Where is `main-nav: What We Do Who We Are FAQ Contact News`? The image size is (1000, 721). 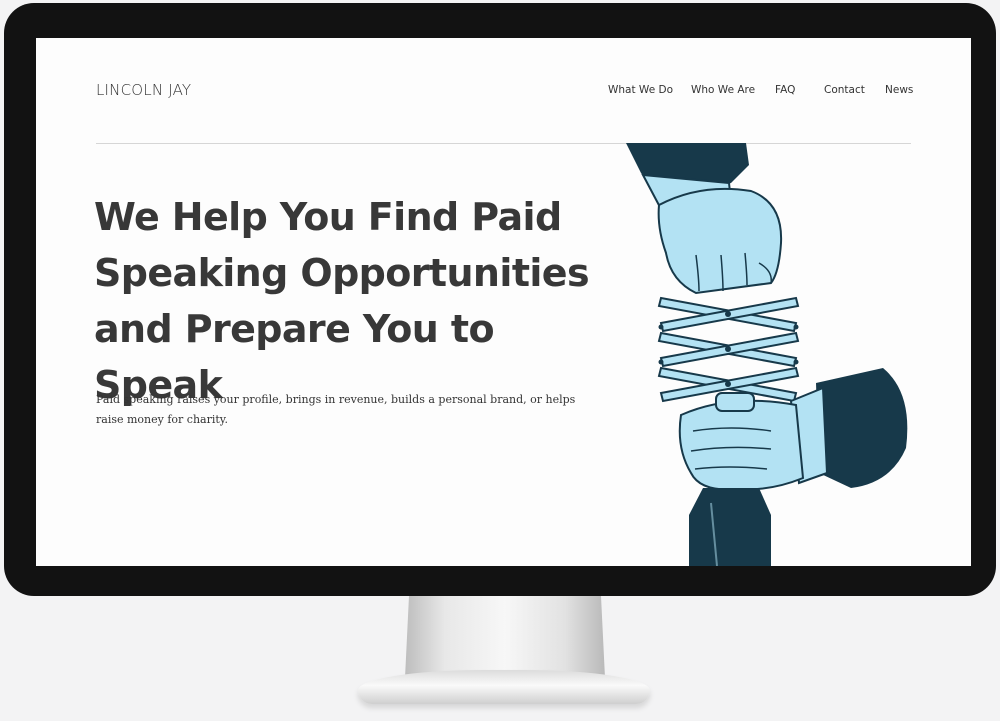 main-nav: What We Do Who We Are FAQ Contact News is located at coordinates (503, 92).